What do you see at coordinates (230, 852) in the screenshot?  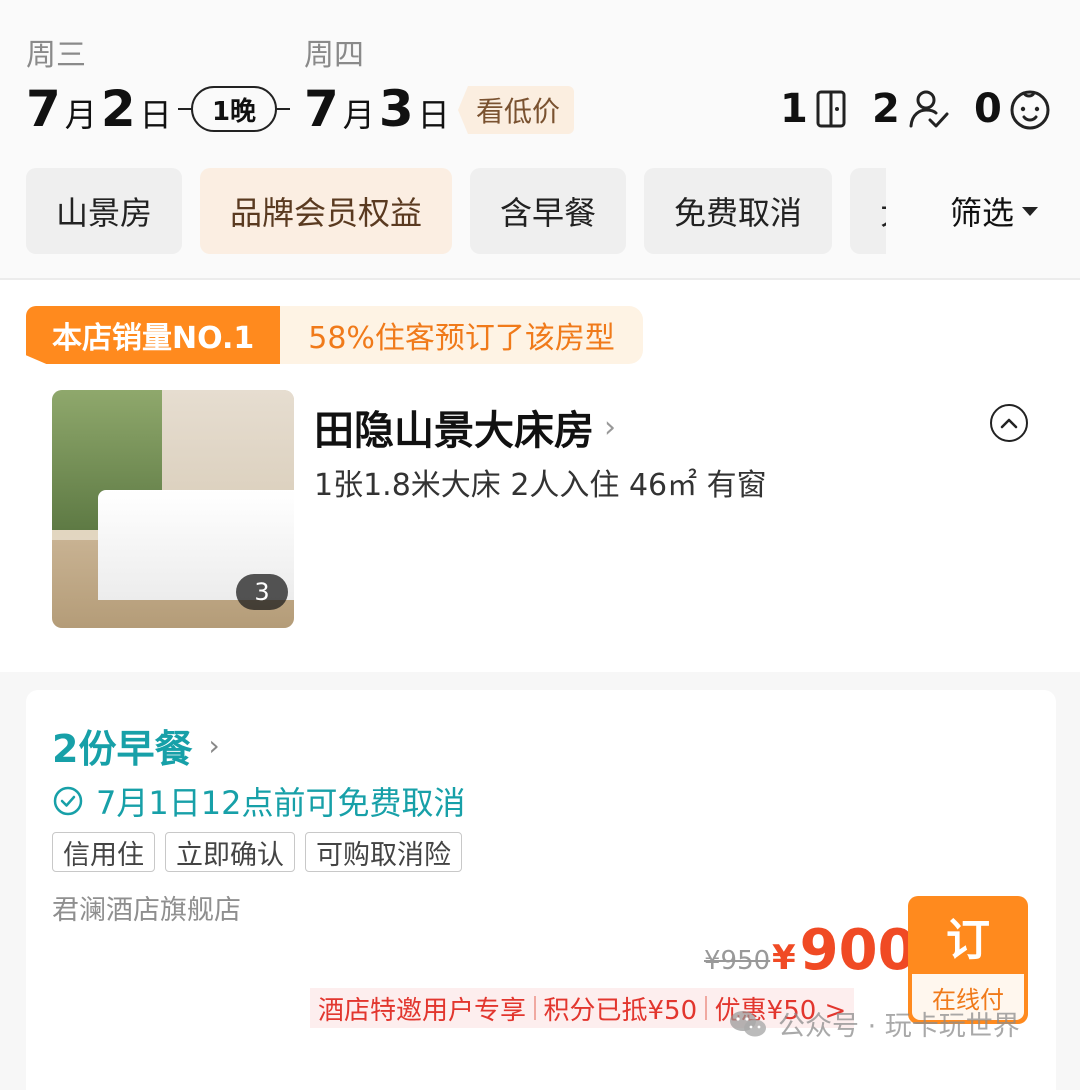 I see `tag-instant-confirm: 立即确认` at bounding box center [230, 852].